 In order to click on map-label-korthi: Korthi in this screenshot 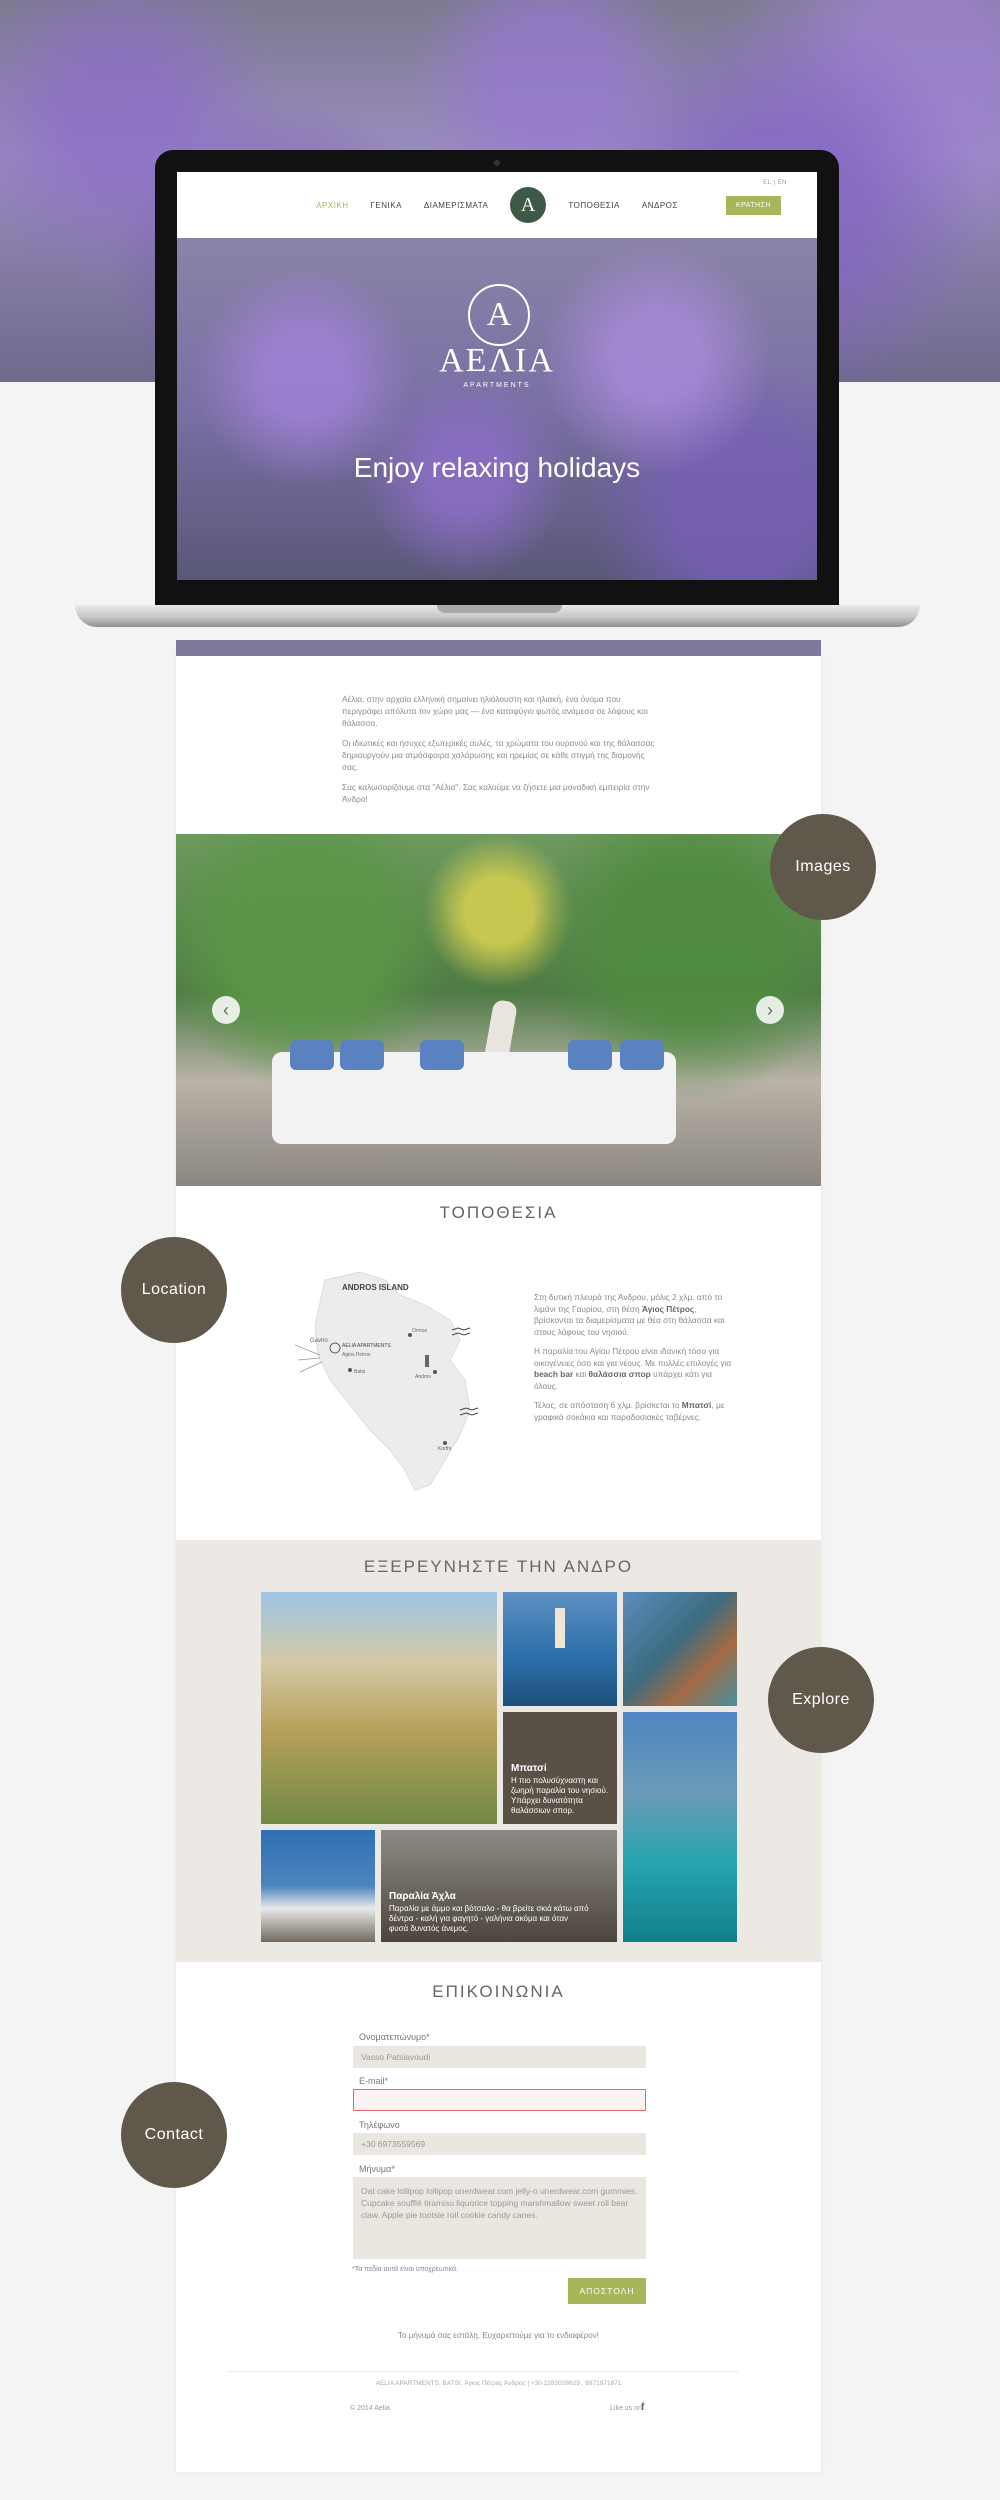, I will do `click(444, 1449)`.